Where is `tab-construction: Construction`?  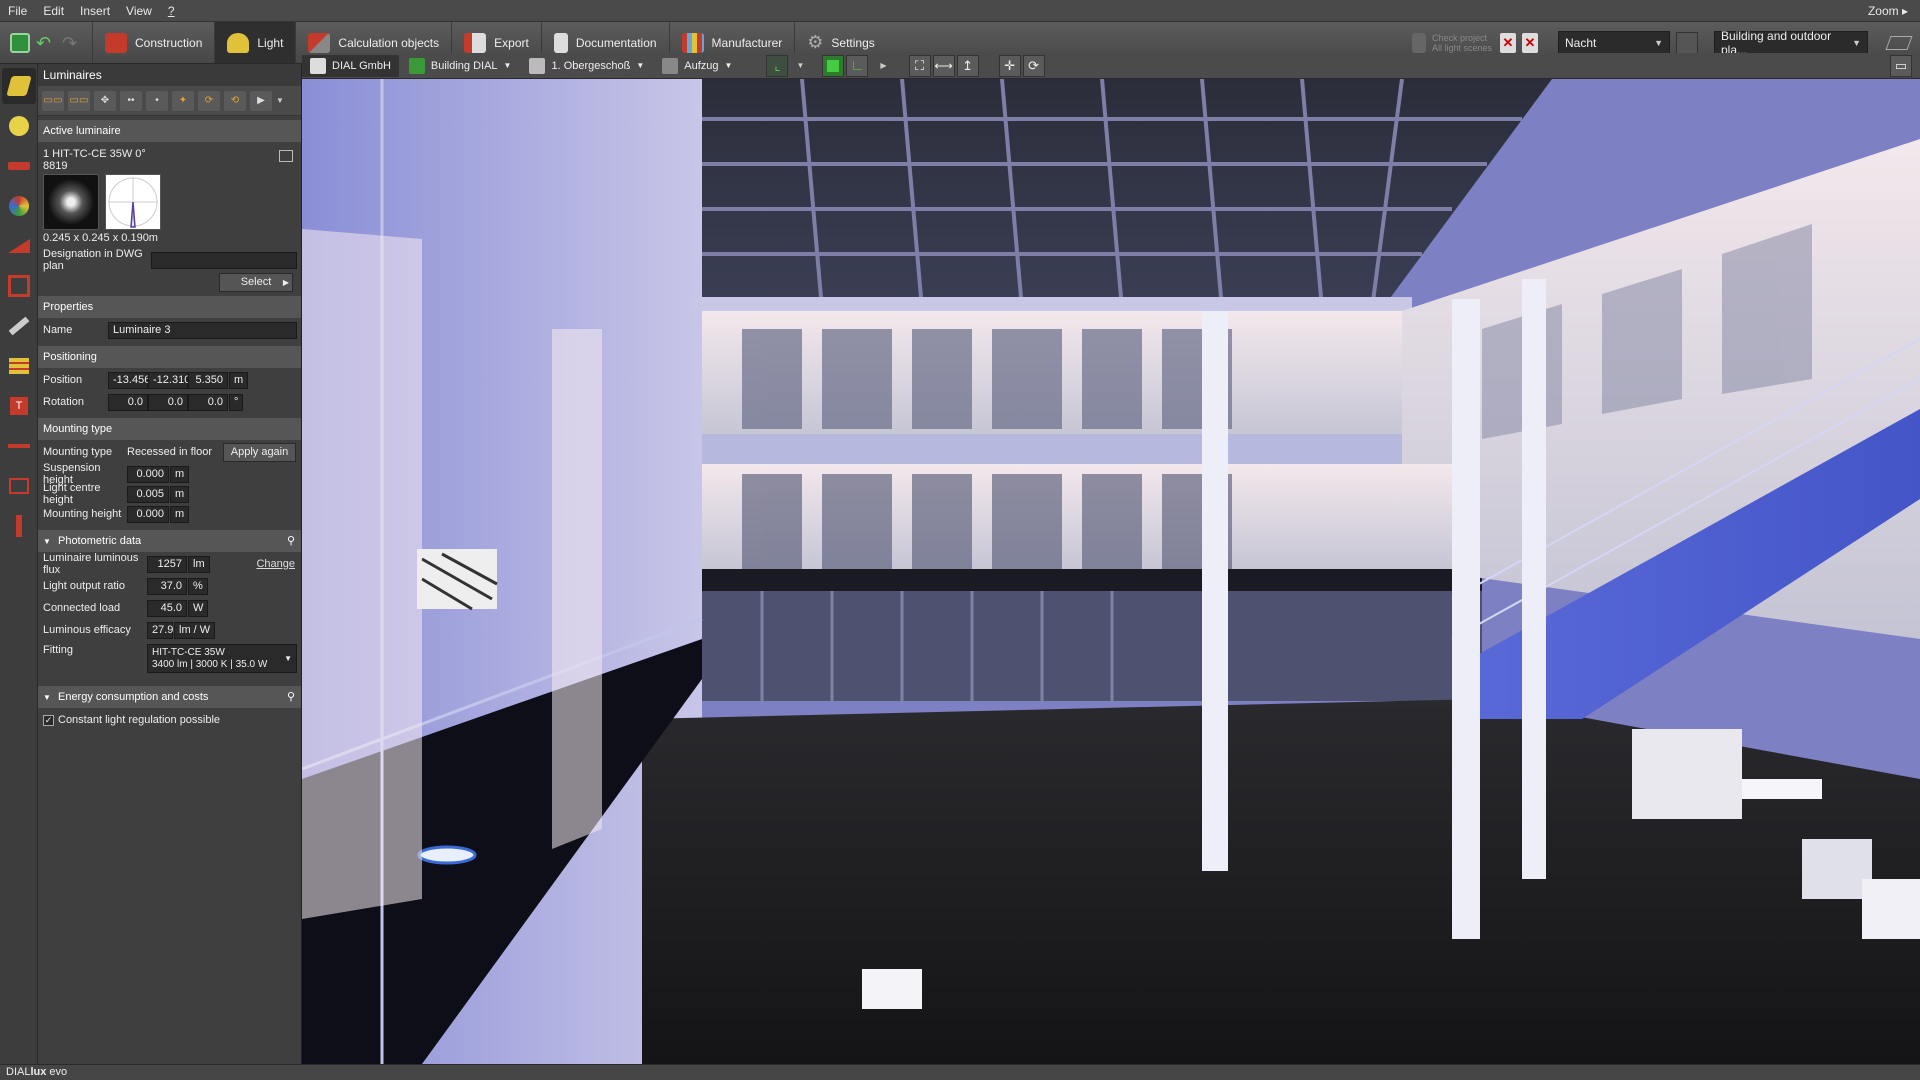
tab-construction: Construction is located at coordinates (153, 42).